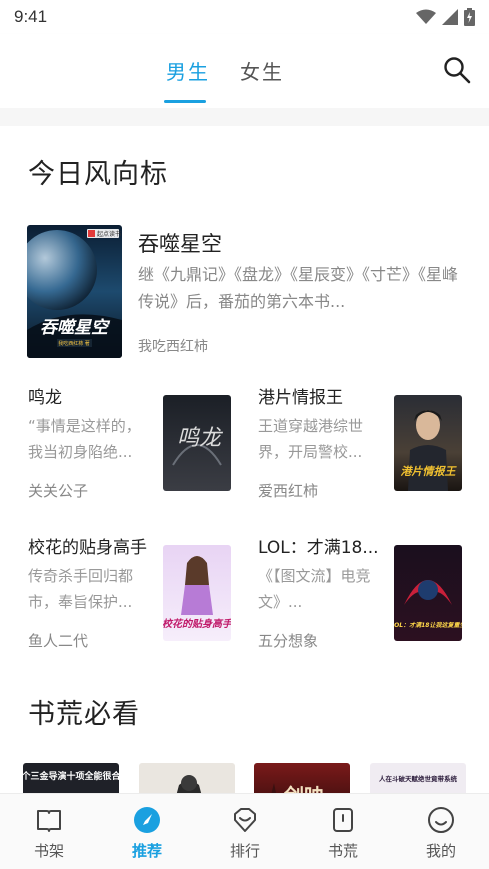 This screenshot has width=489, height=869. I want to click on nav-item-booklist: 书荒, so click(343, 831).